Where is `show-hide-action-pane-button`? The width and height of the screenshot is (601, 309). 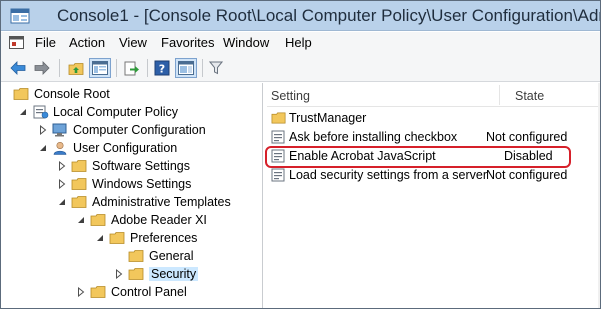
show-hide-action-pane-button is located at coordinates (186, 68).